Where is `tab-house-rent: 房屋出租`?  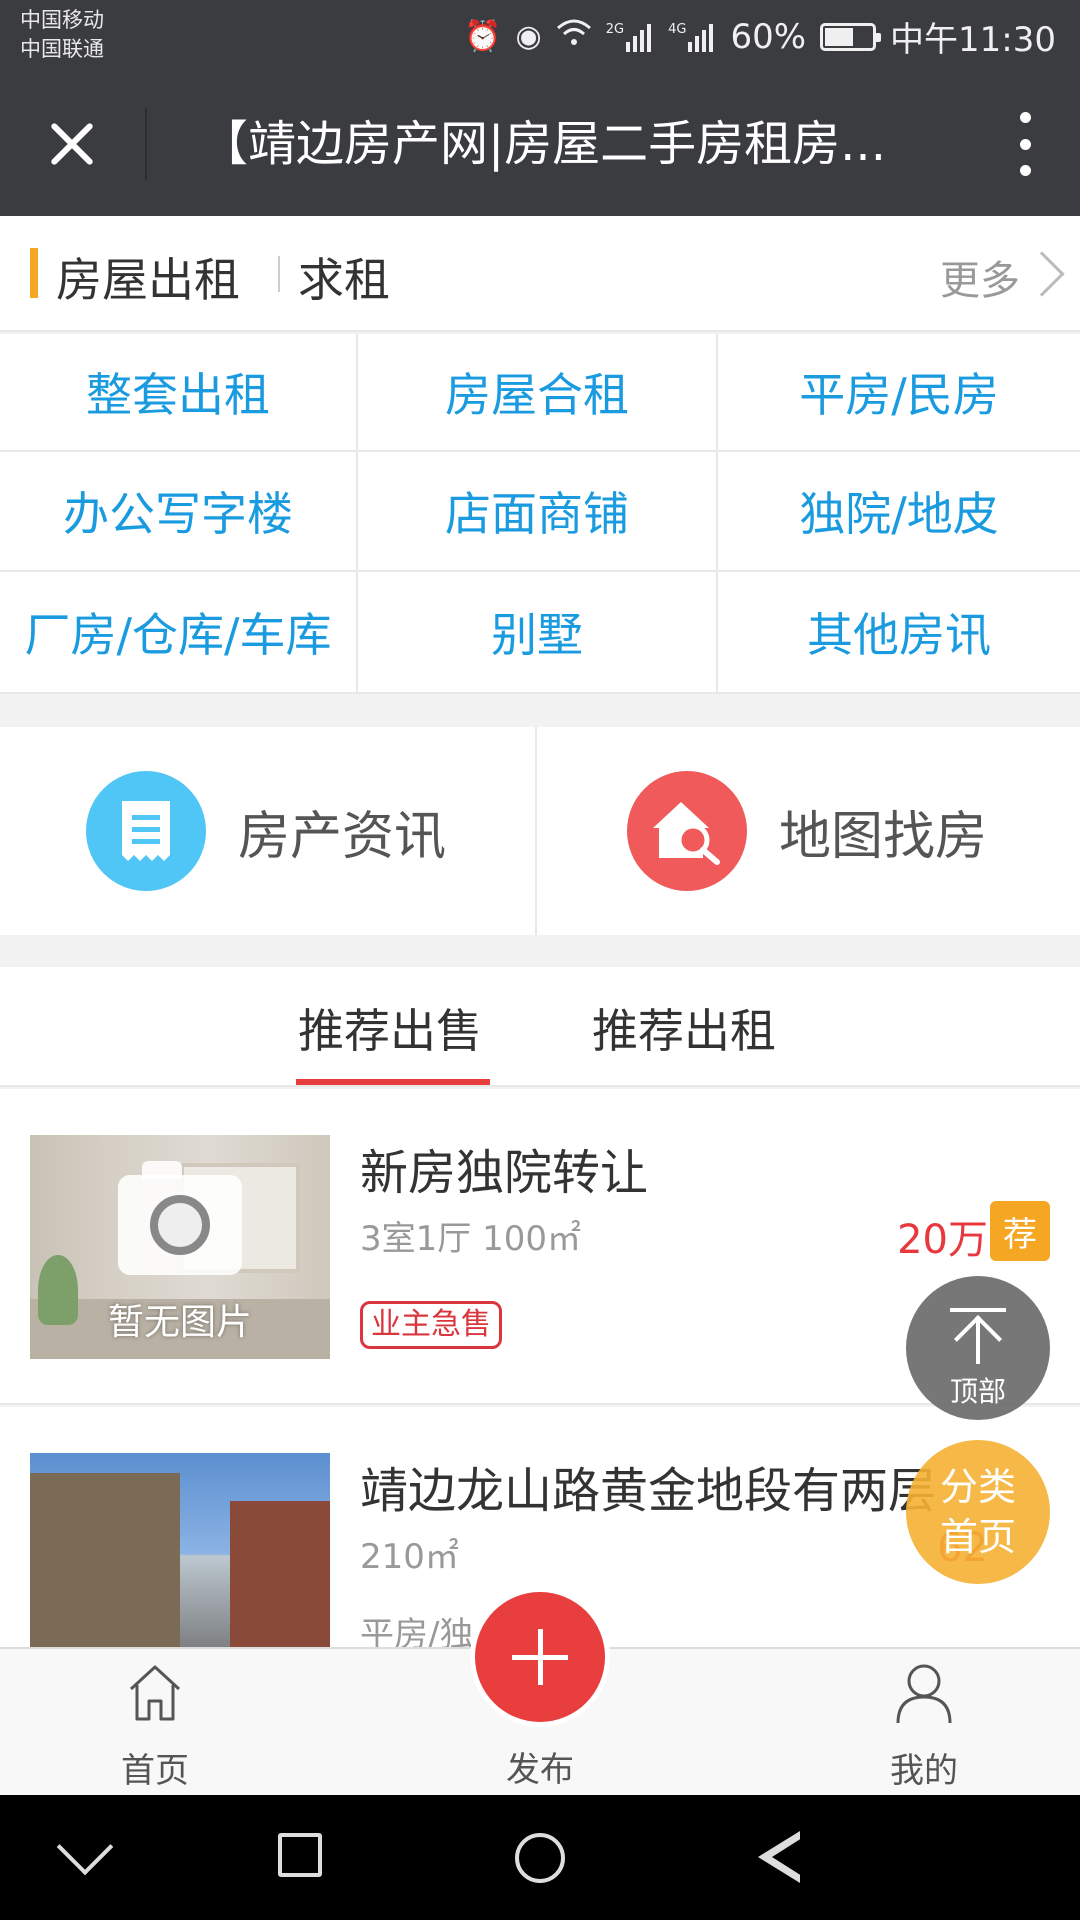
tab-house-rent: 房屋出租 is located at coordinates (148, 277).